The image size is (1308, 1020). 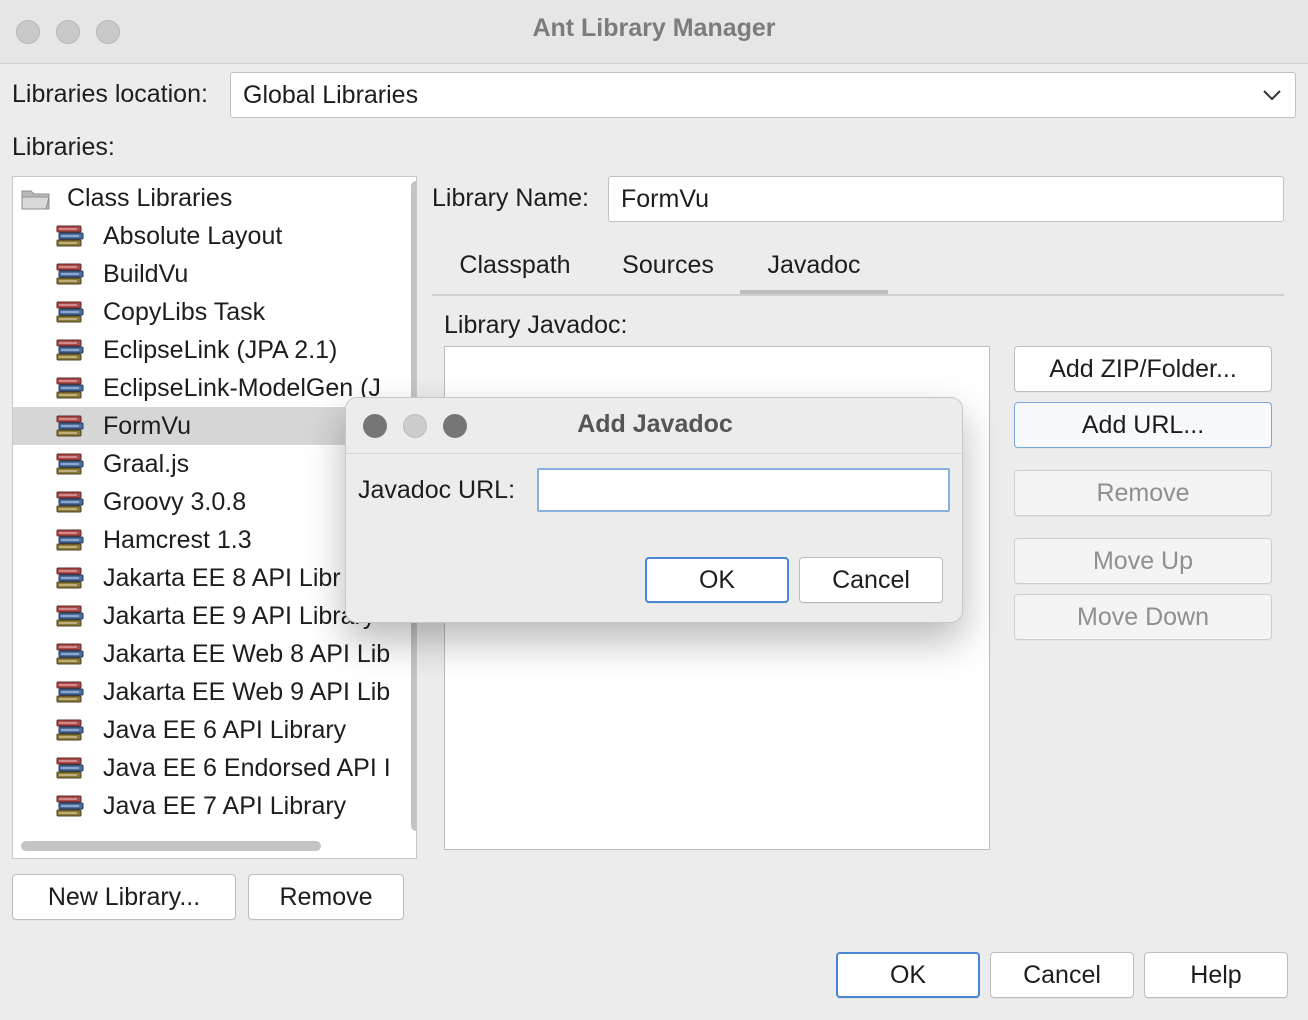 I want to click on library-item-label: Jakarta EE Web 9 API Lib, so click(x=247, y=691).